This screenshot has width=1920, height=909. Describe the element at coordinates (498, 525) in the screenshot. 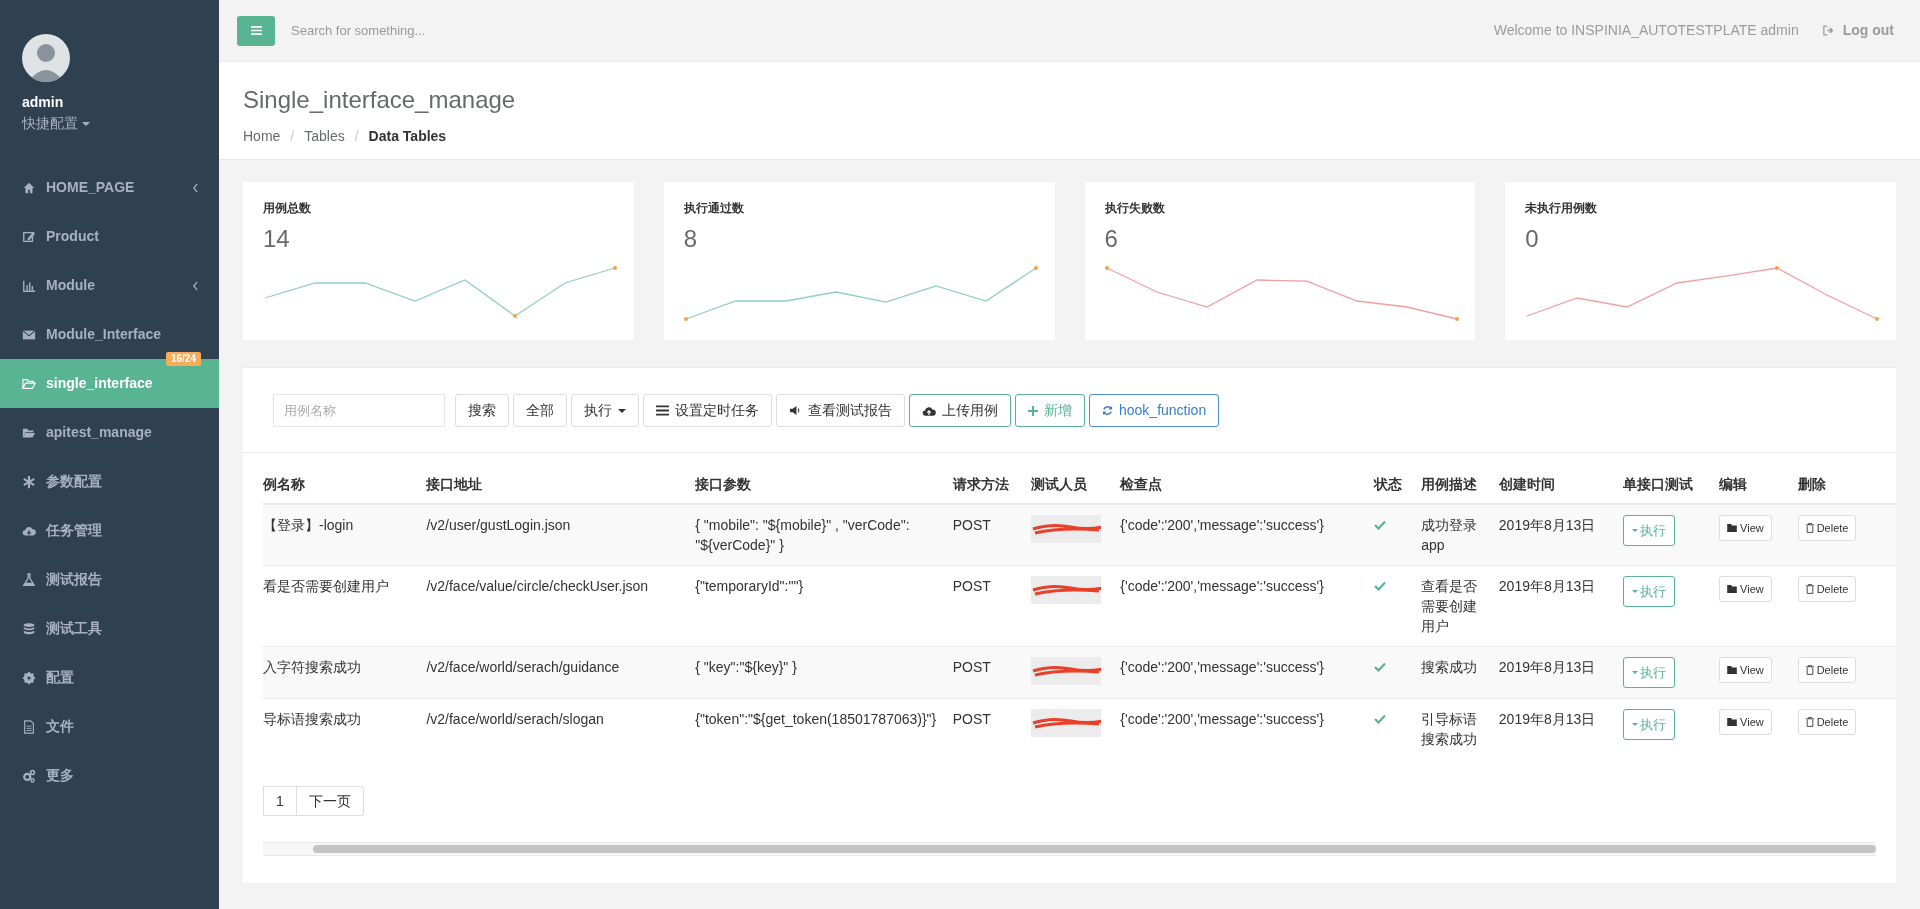

I see `table-cell: /v2/user/gustLogin.json` at that location.